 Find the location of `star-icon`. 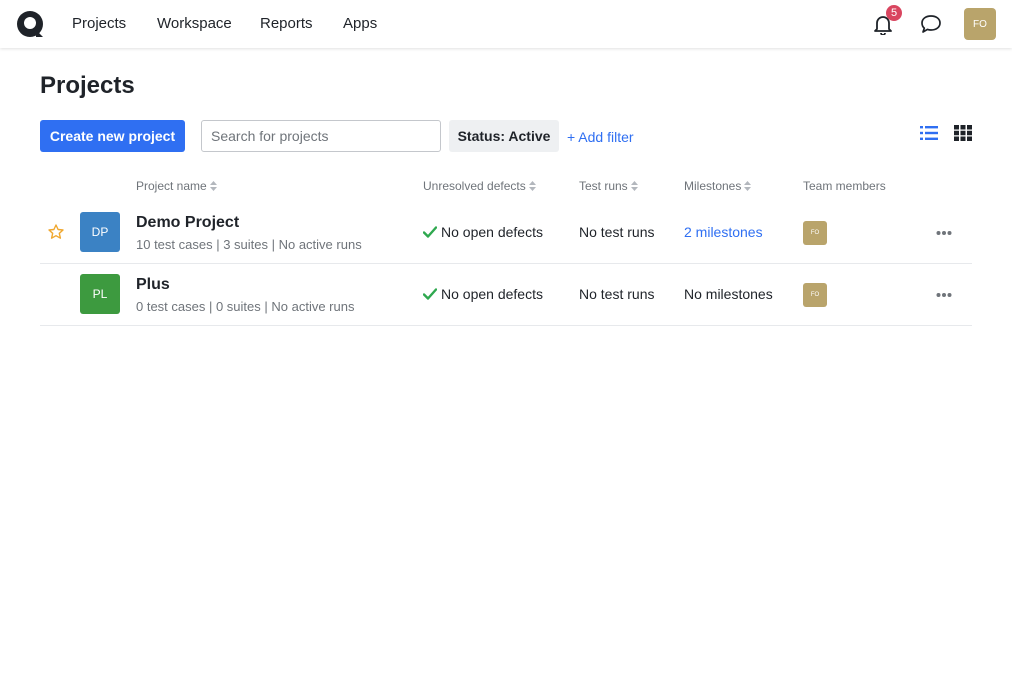

star-icon is located at coordinates (56, 232).